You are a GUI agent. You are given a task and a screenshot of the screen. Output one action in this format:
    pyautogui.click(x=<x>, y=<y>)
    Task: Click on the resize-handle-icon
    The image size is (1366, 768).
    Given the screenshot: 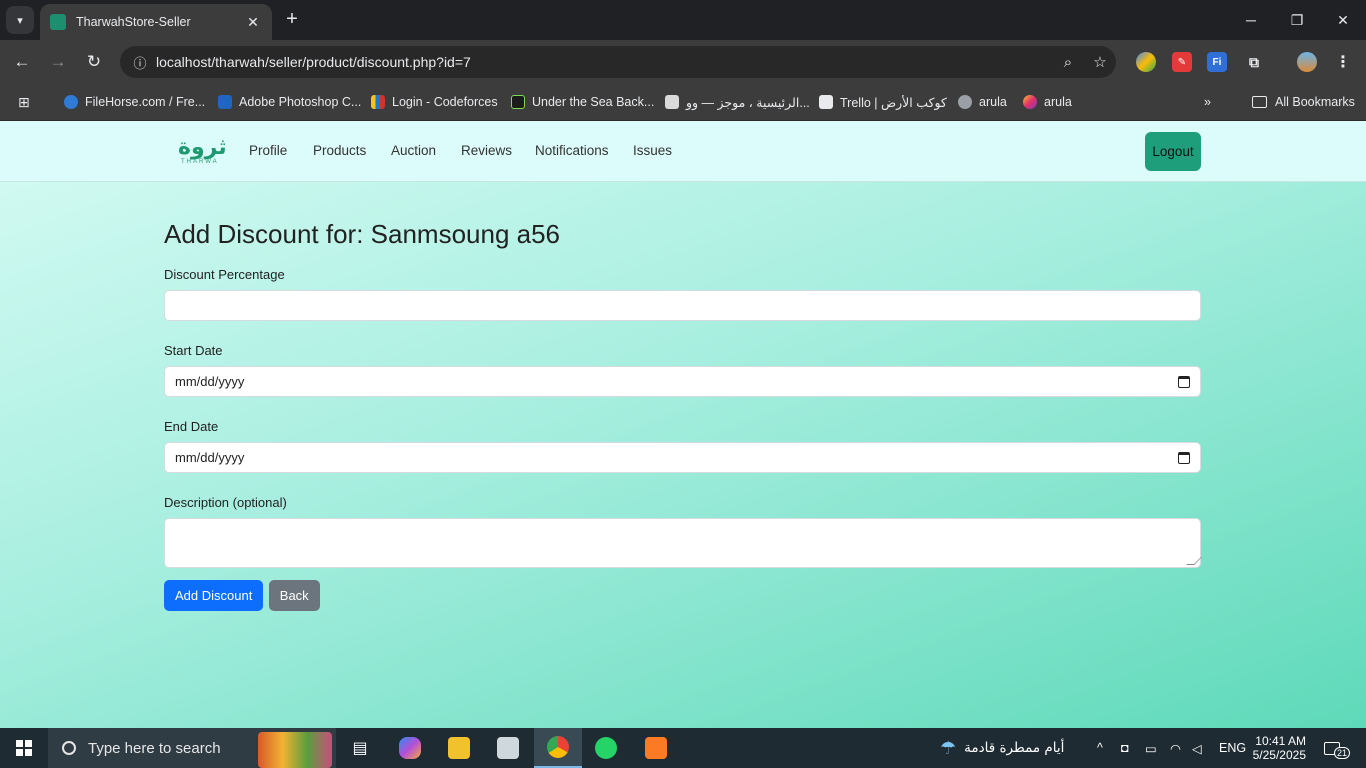 What is the action you would take?
    pyautogui.click(x=1194, y=561)
    